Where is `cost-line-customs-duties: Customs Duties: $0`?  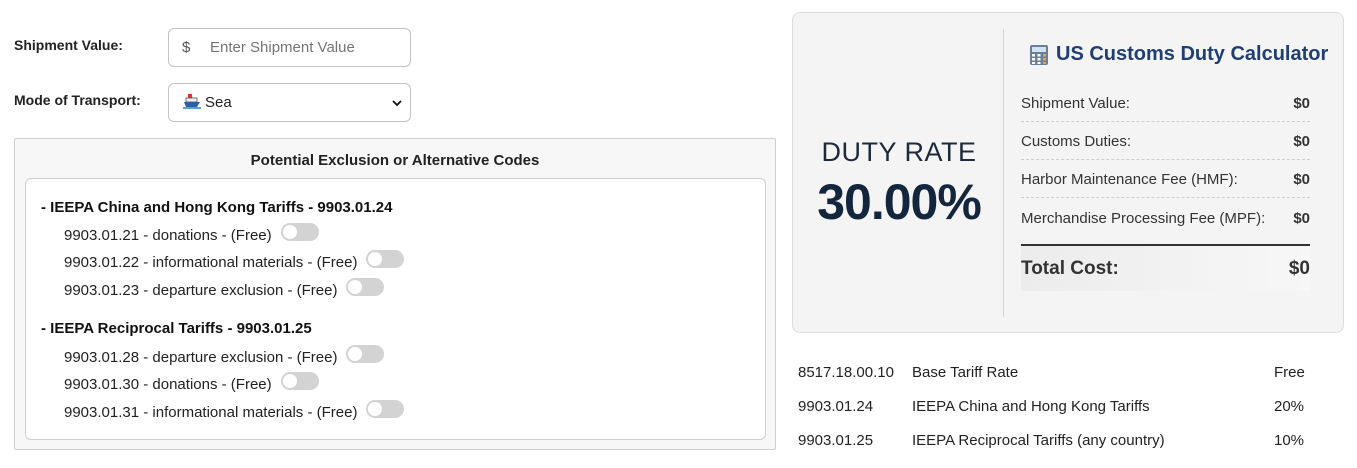
cost-line-customs-duties: Customs Duties: $0 is located at coordinates (1165, 146).